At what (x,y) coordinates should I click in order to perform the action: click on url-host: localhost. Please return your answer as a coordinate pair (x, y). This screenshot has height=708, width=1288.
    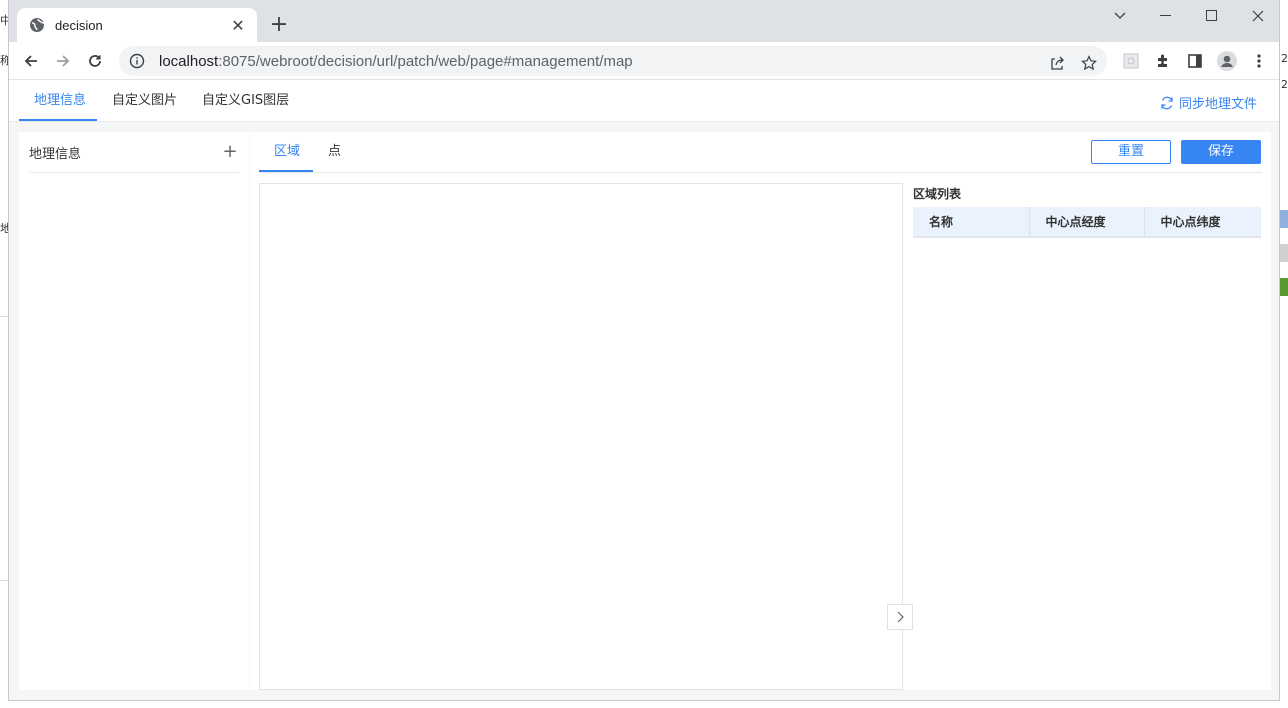
    Looking at the image, I should click on (189, 61).